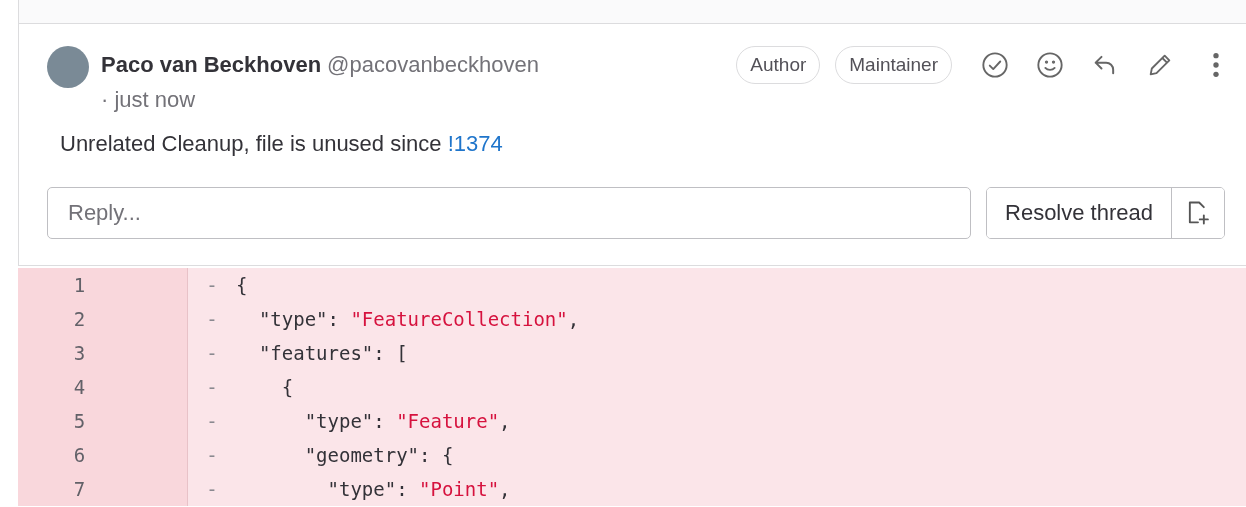 The height and width of the screenshot is (507, 1246). I want to click on resolve-thread-button: Resolve thread, so click(1079, 213).